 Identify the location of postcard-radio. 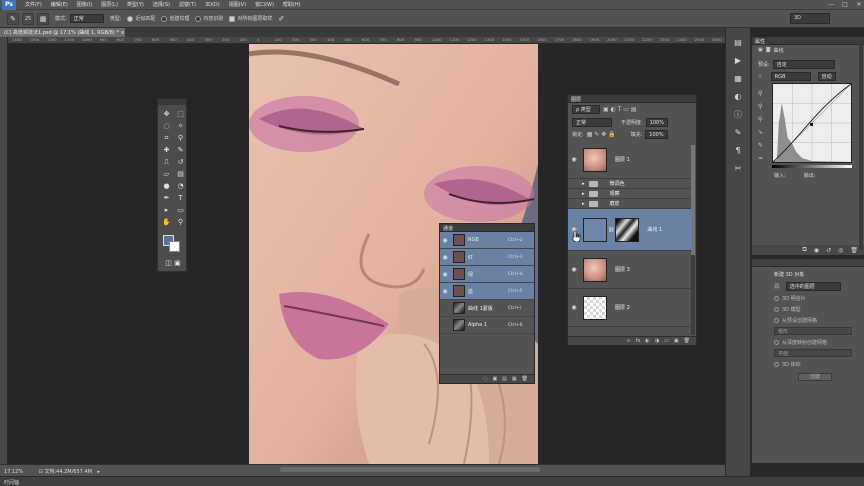
(776, 298).